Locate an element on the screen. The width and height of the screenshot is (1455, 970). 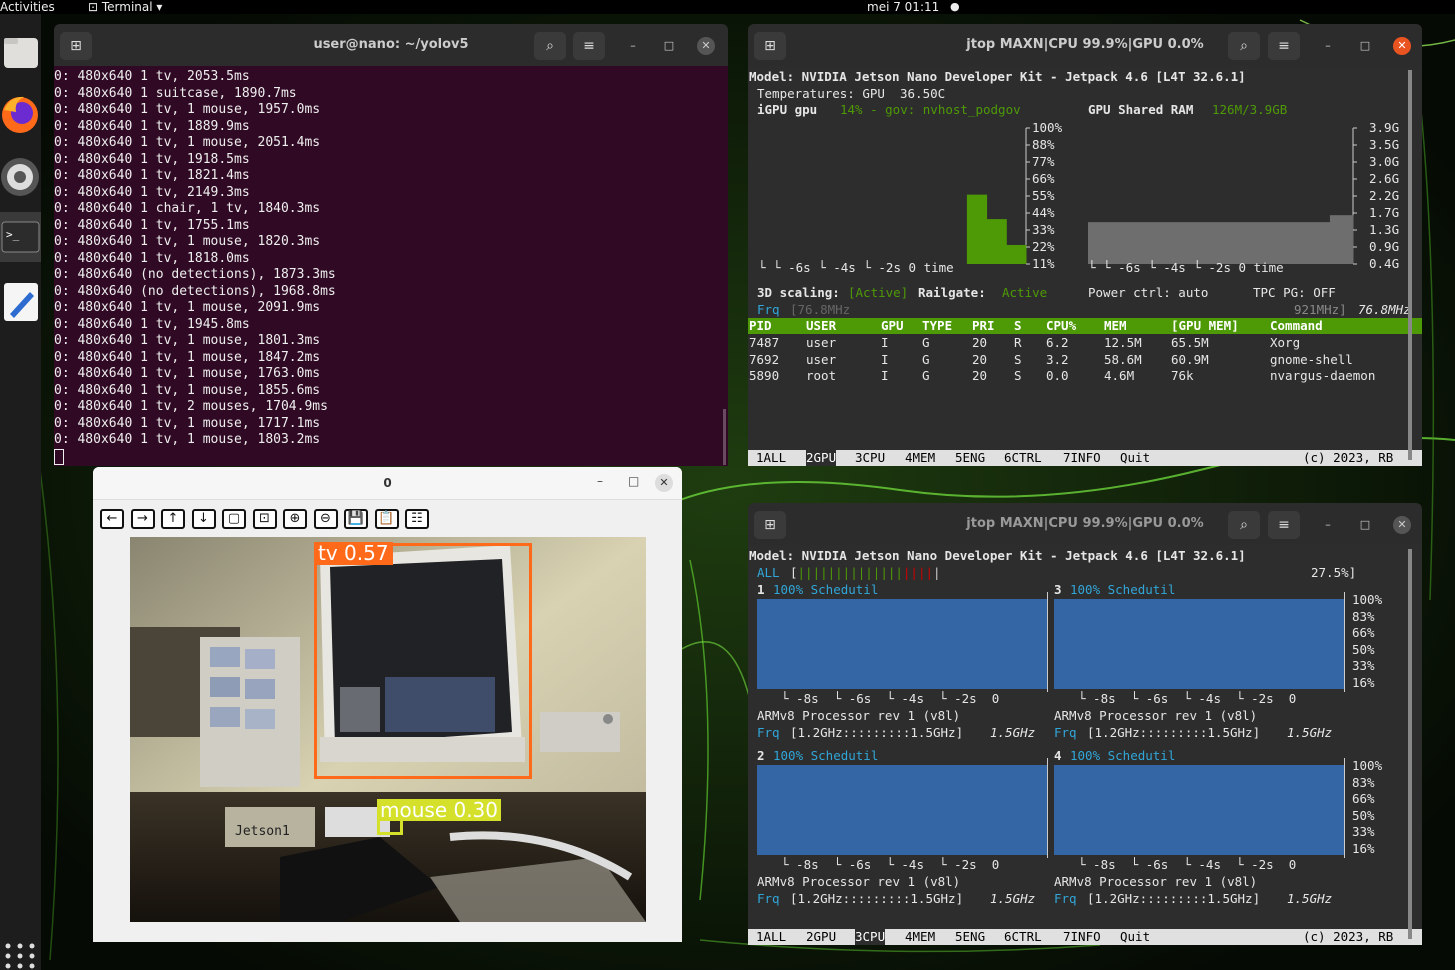
table-header-pri: PRI is located at coordinates (983, 325).